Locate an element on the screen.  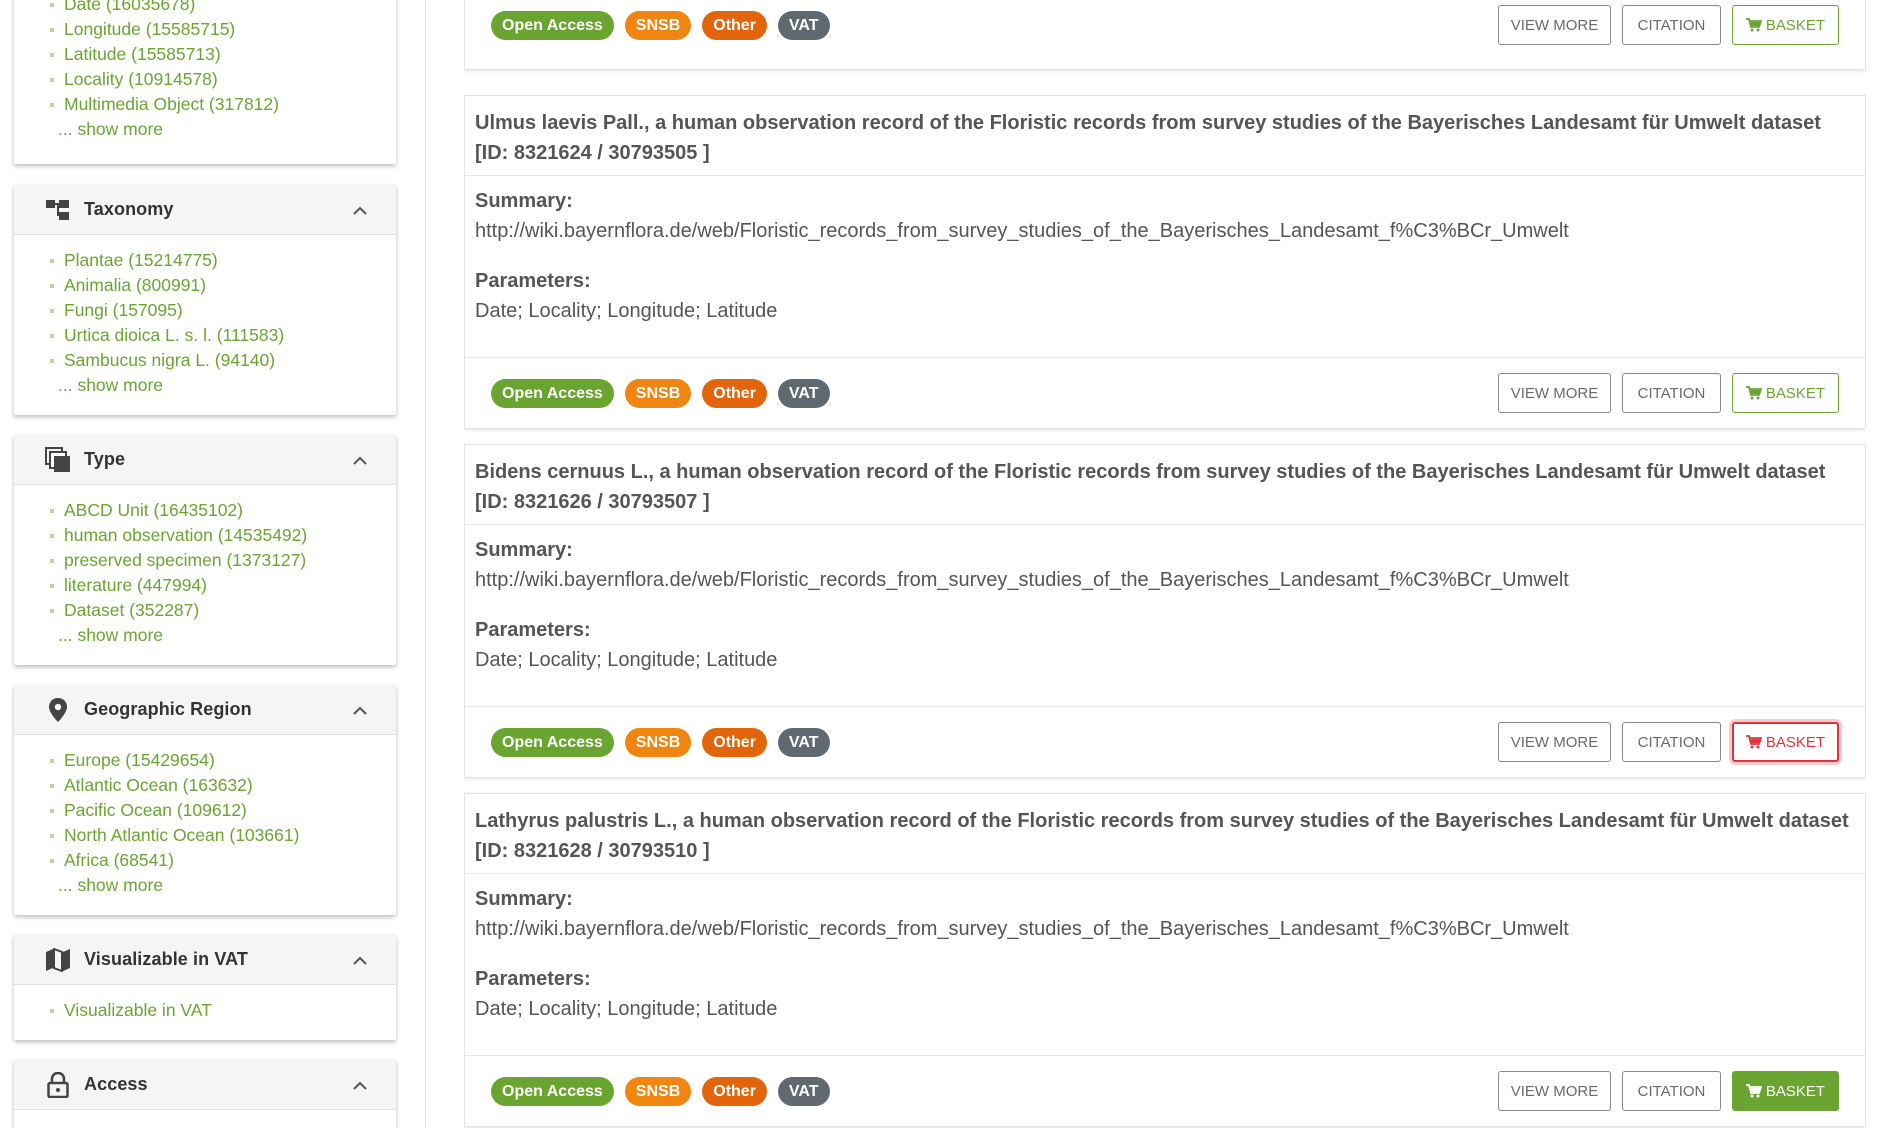
facet-title: Visualizable in VAT is located at coordinates (166, 959).